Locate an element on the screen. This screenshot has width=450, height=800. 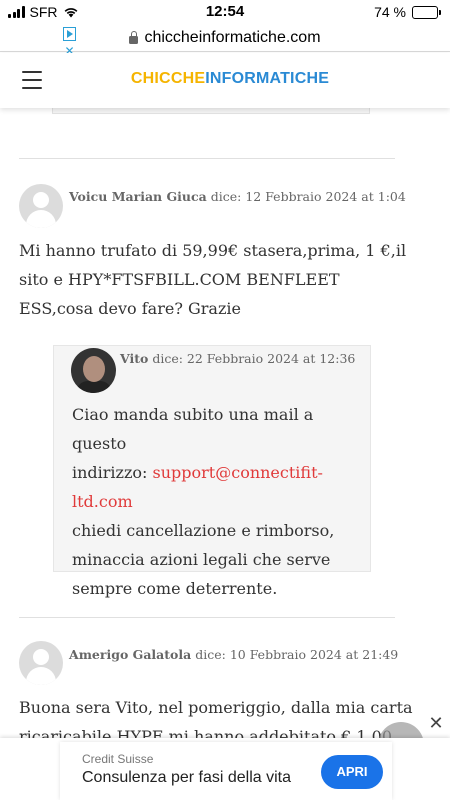
ad-close-button: ✕ is located at coordinates (436, 724).